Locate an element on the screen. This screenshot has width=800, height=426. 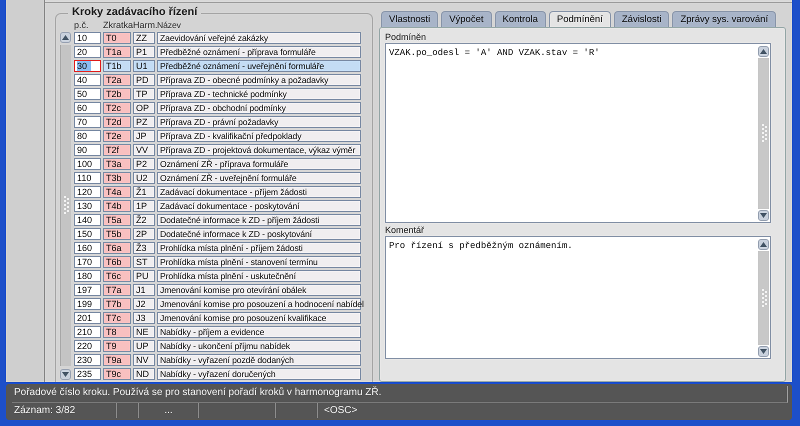
harm-field: JP is located at coordinates (144, 136).